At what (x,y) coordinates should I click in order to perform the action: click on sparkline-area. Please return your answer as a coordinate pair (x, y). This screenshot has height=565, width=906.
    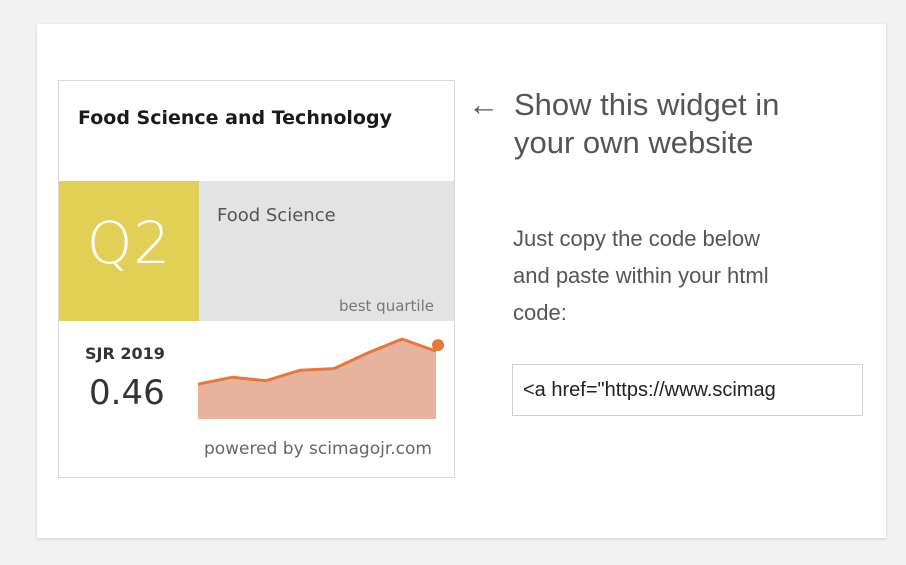
    Looking at the image, I should click on (317, 379).